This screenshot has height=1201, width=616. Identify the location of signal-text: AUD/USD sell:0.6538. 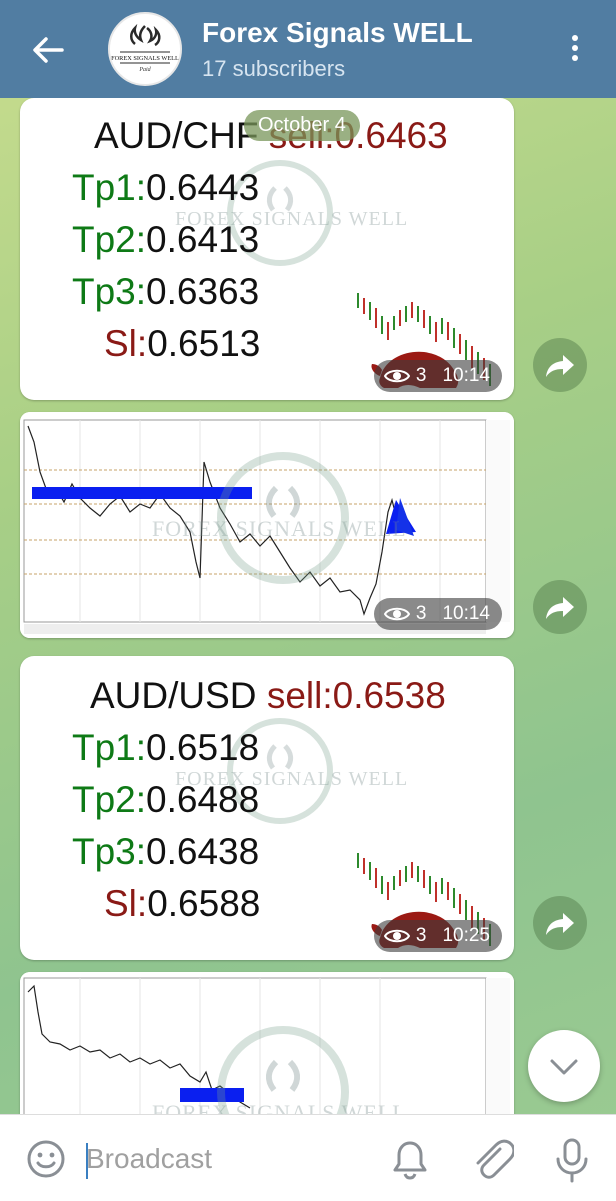
(268, 696).